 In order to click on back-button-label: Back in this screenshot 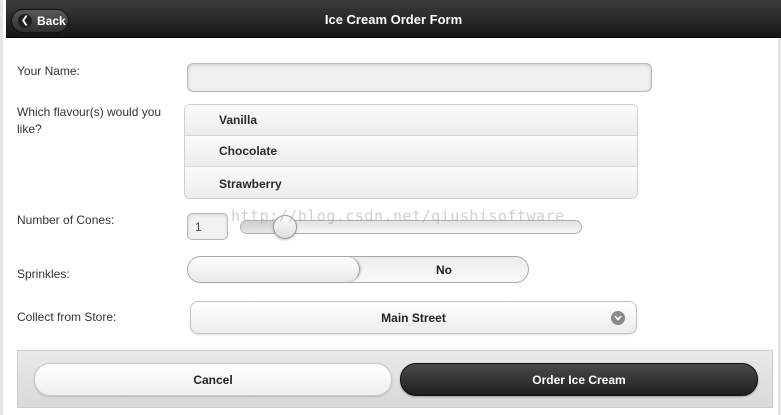, I will do `click(51, 21)`.